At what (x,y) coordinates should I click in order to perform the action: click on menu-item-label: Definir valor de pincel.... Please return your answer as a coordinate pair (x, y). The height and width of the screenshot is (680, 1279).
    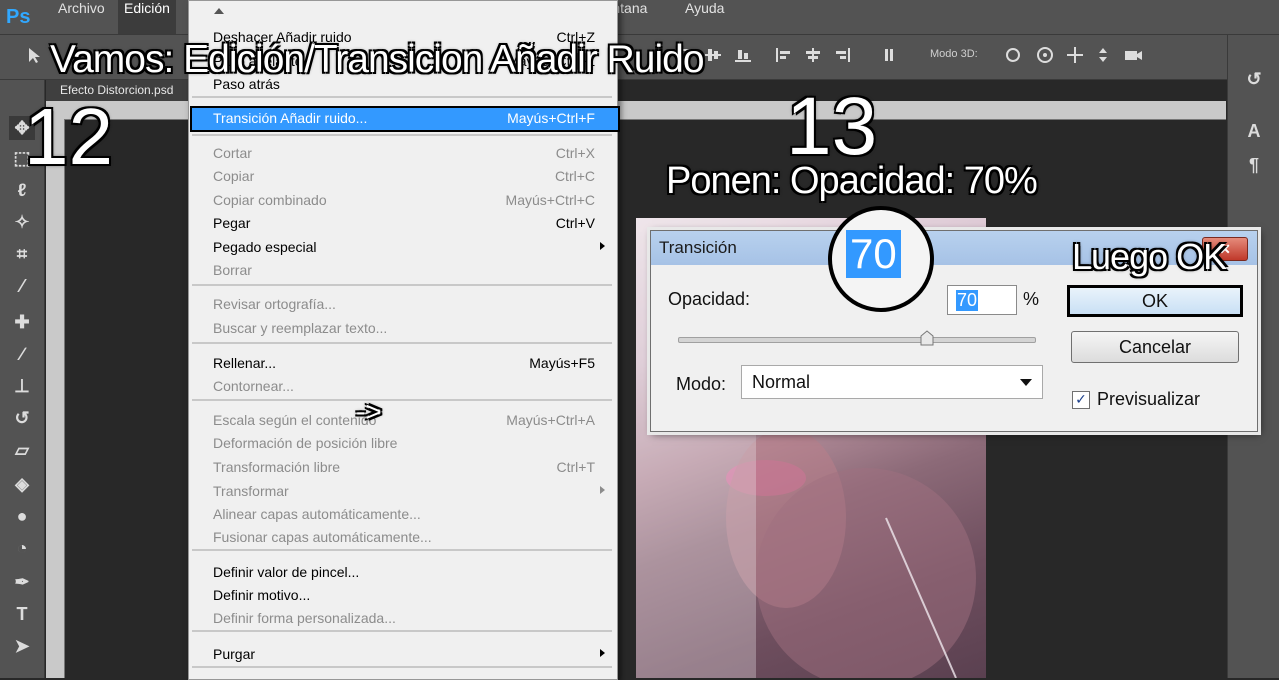
    Looking at the image, I should click on (286, 572).